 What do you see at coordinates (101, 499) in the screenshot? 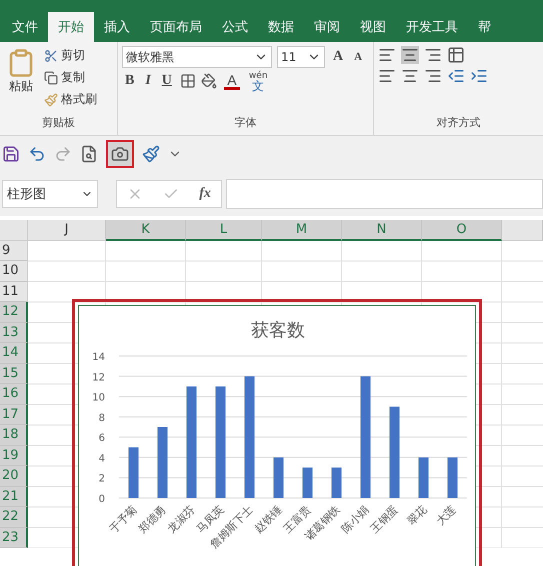
I see `axis-tick-label: 0` at bounding box center [101, 499].